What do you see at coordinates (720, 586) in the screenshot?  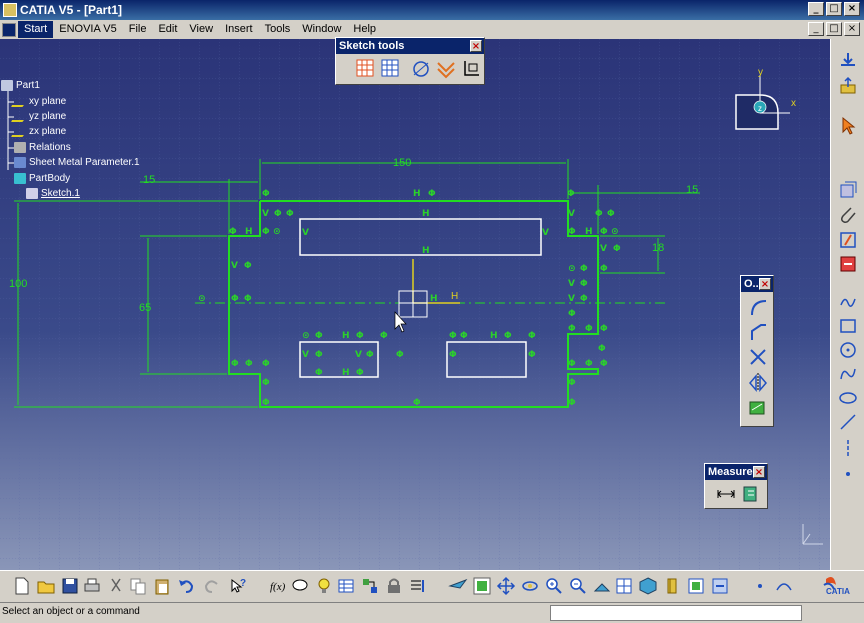 I see `swap-visible-icon` at bounding box center [720, 586].